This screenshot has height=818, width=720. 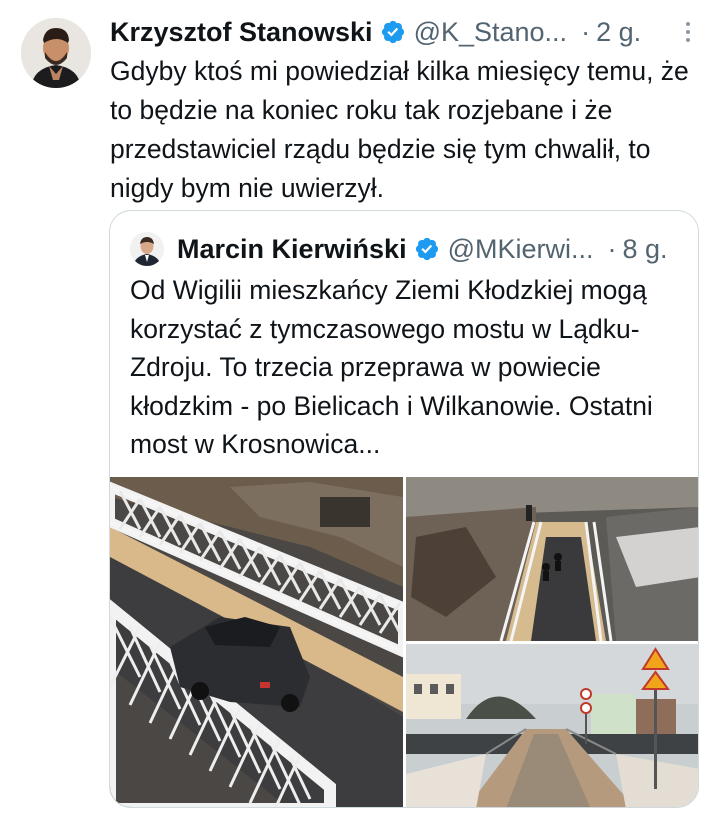 I want to click on author-name: Krzysztof Stanowski, so click(x=241, y=32).